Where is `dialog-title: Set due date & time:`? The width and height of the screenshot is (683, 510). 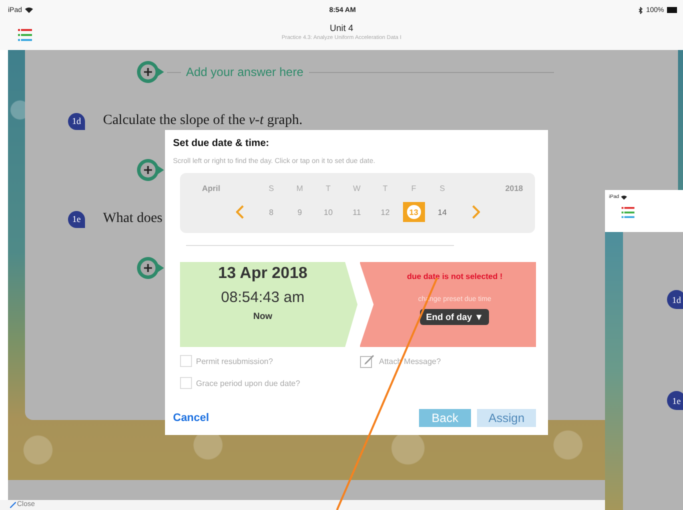 dialog-title: Set due date & time: is located at coordinates (221, 143).